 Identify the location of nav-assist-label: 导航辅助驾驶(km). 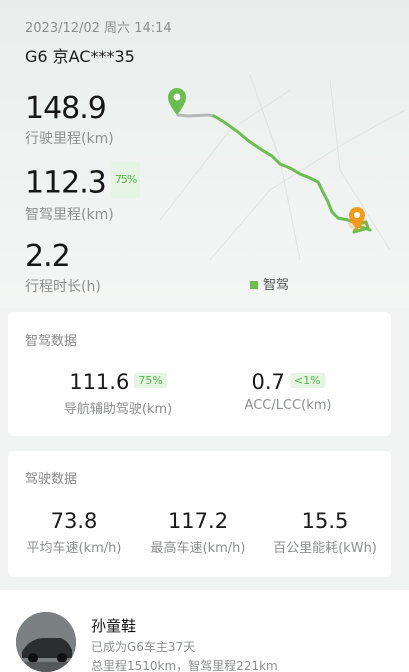
(118, 409).